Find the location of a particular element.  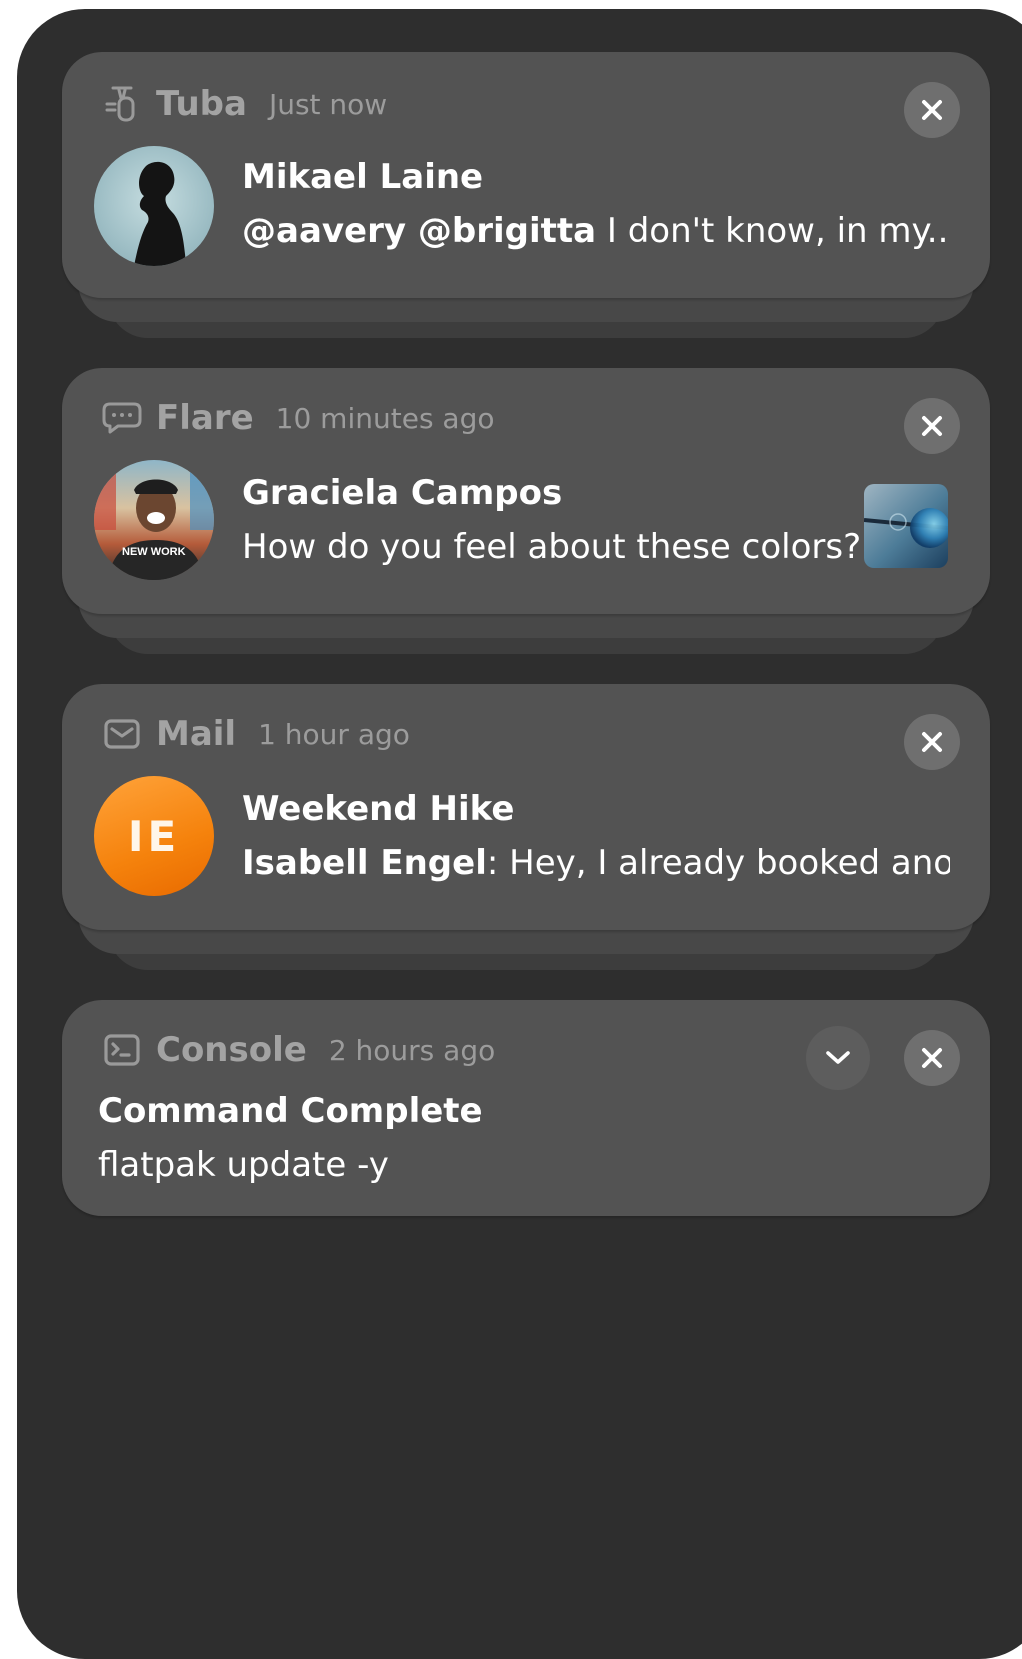

avatar: NEW WORK is located at coordinates (154, 520).